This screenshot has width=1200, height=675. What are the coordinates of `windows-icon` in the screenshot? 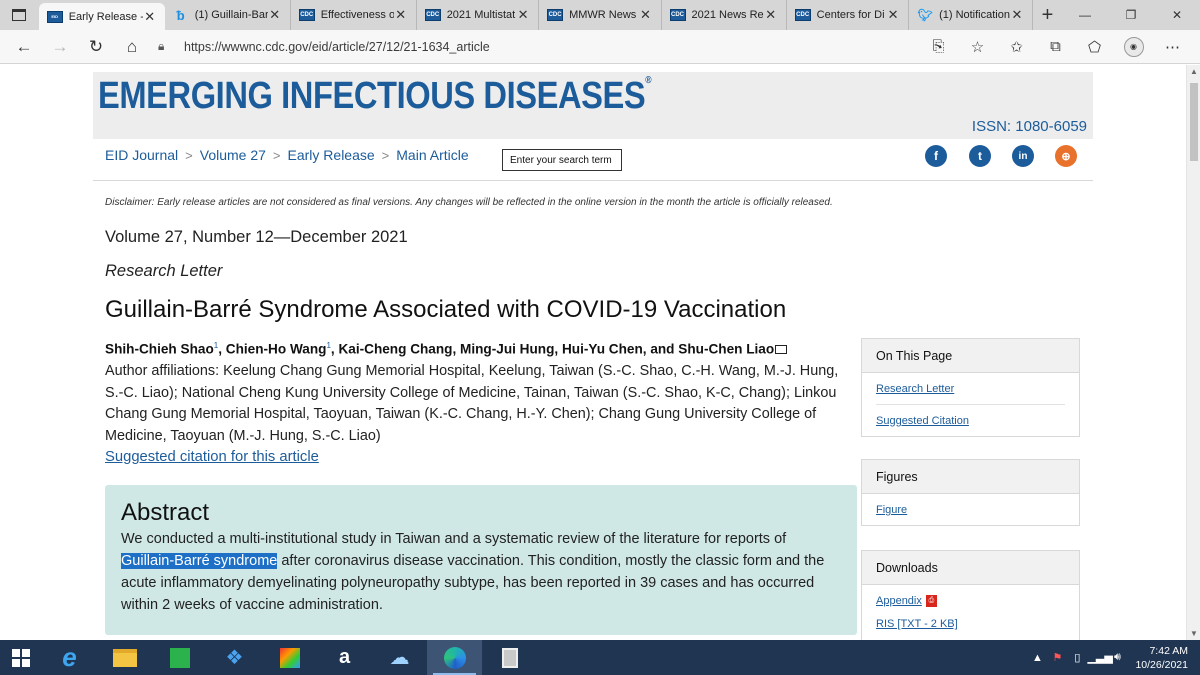 It's located at (21, 657).